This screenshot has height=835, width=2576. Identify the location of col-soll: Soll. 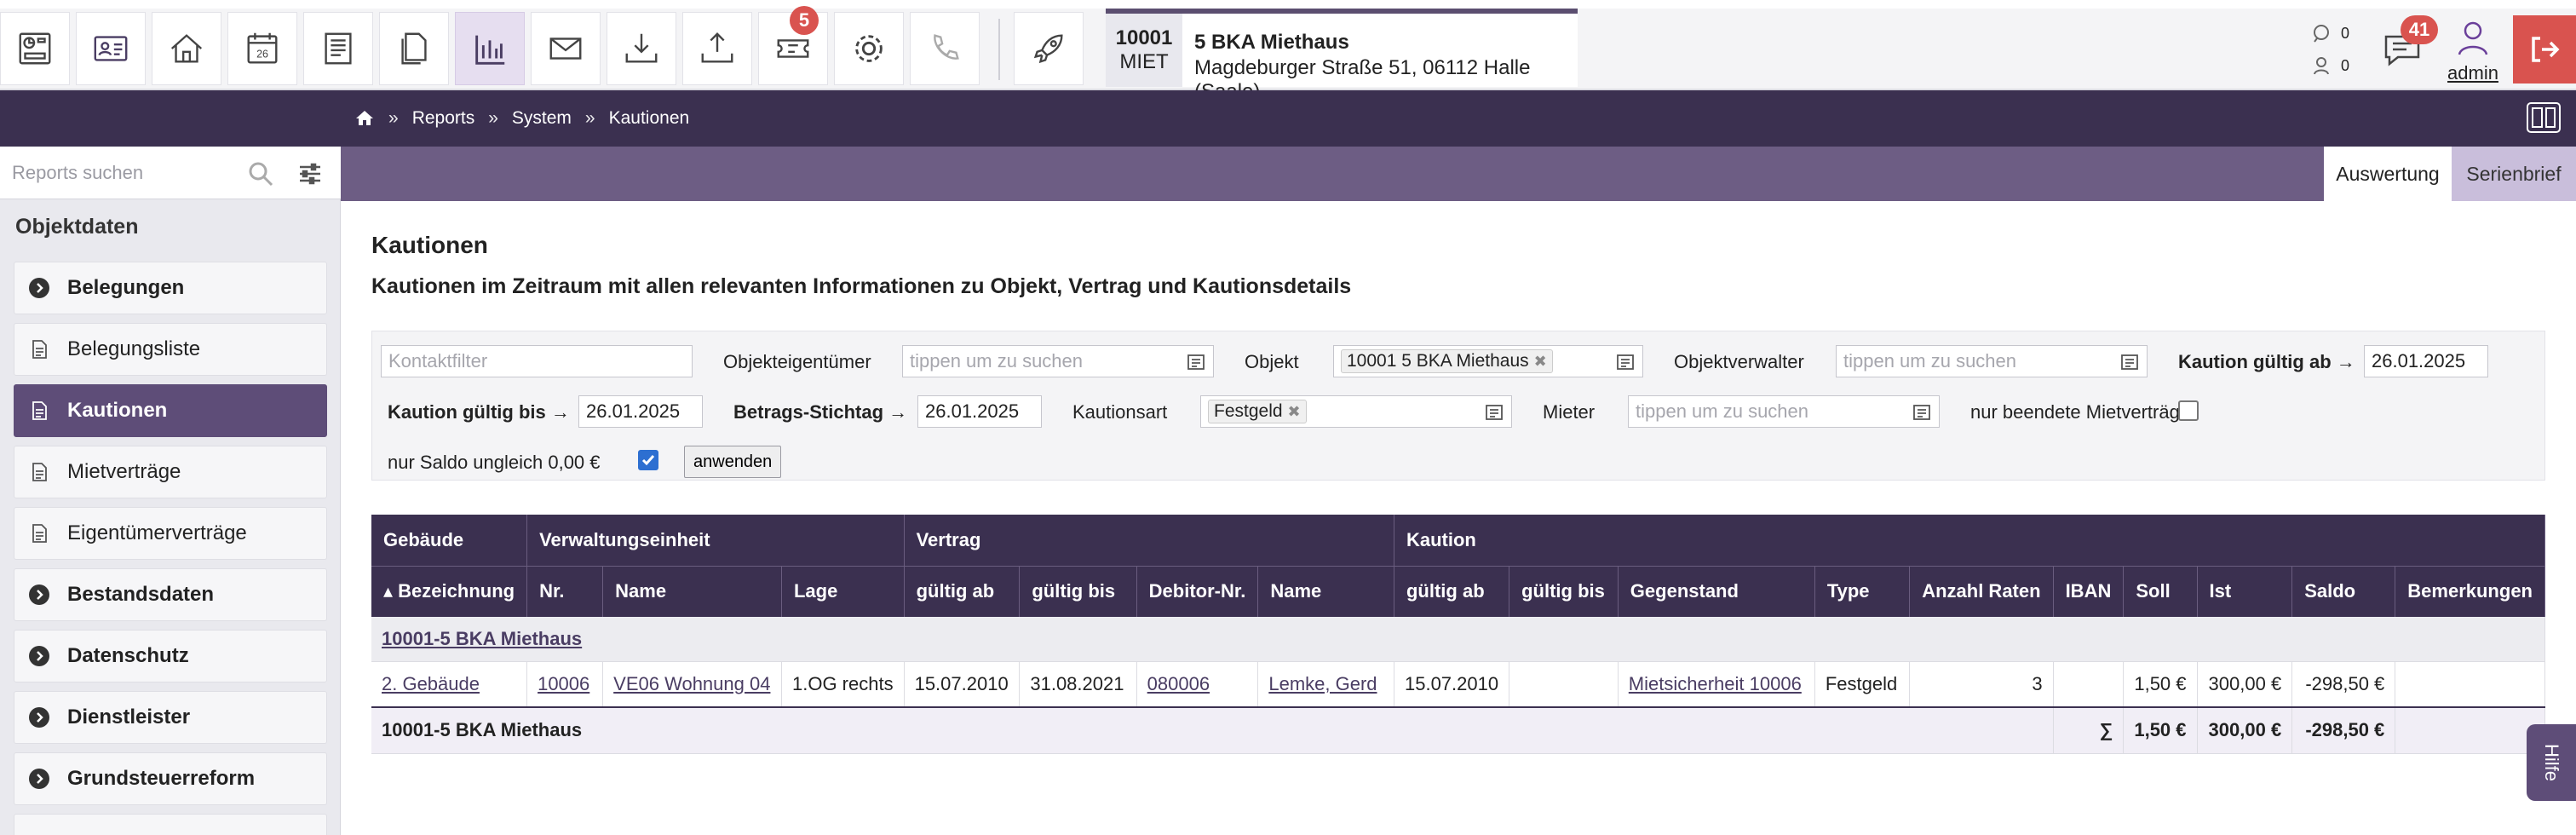
(2161, 591).